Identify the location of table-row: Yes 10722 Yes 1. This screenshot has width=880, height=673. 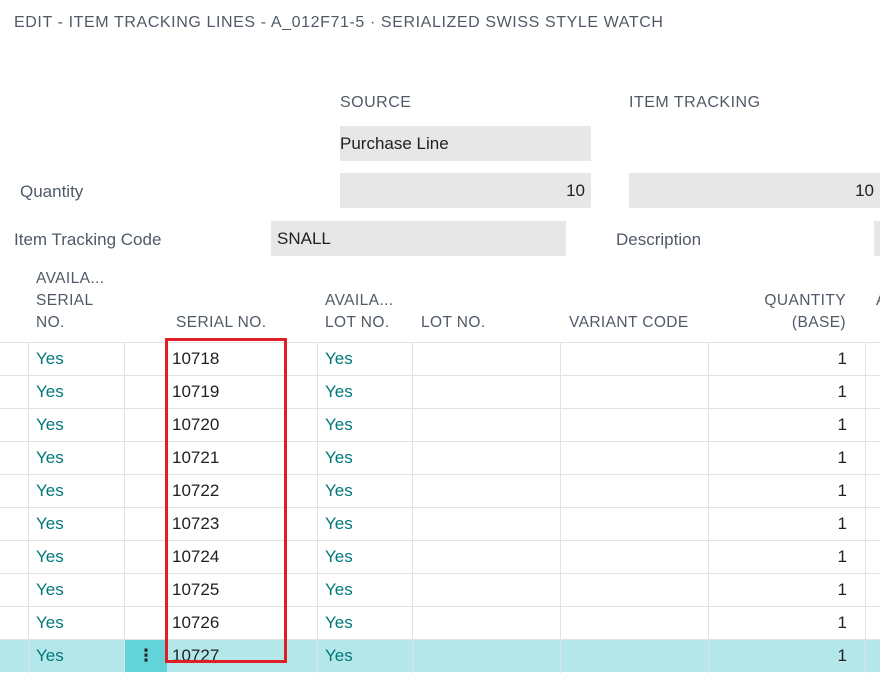
(440, 491).